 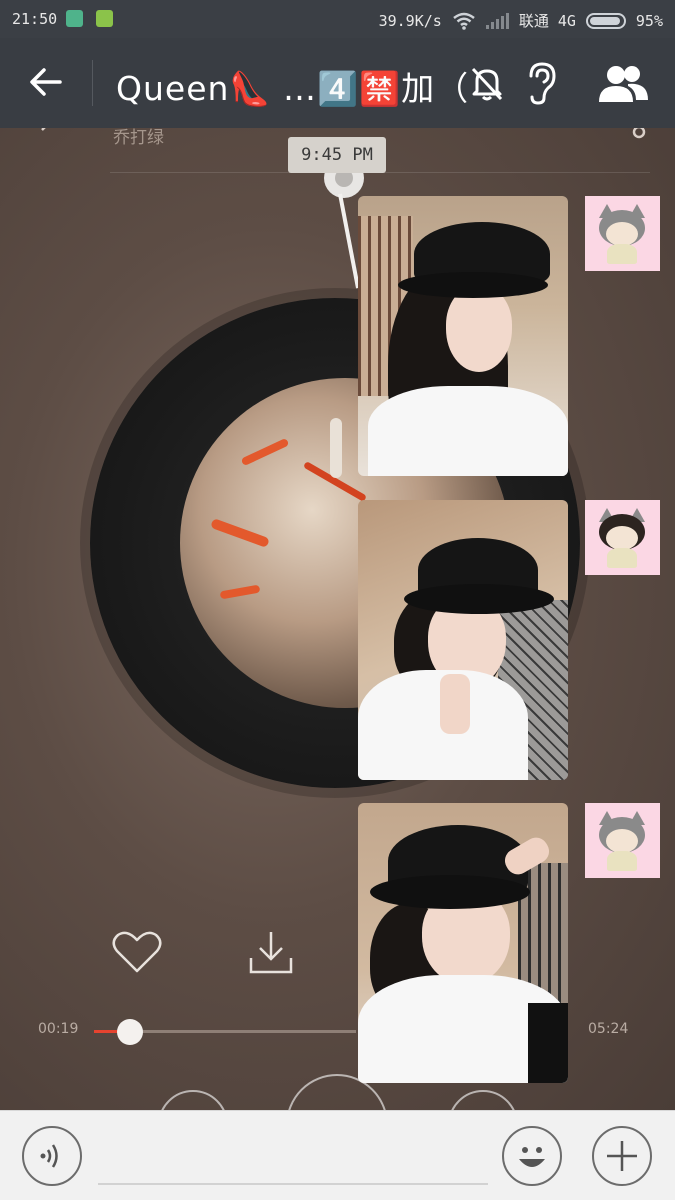 I want to click on android-app-icon, so click(x=104, y=18).